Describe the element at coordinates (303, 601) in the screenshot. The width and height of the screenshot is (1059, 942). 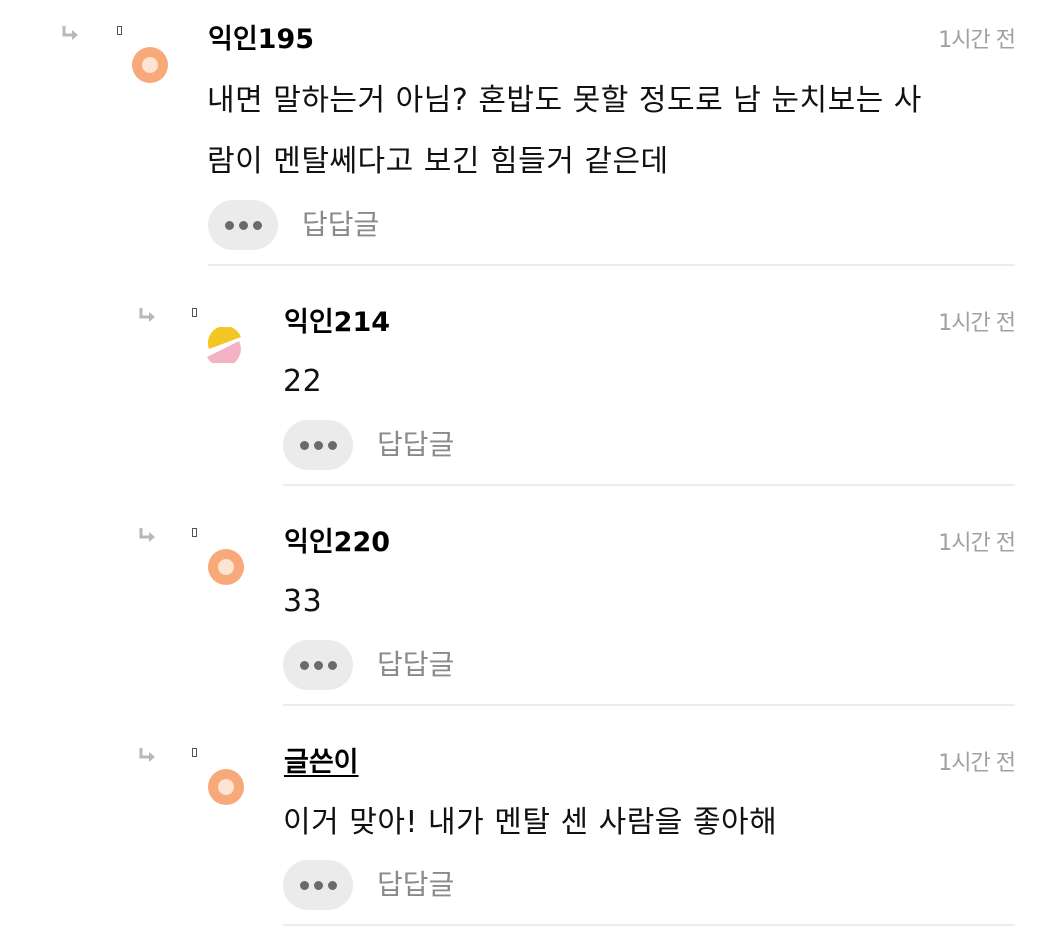
I see `comment-text-line: 33` at that location.